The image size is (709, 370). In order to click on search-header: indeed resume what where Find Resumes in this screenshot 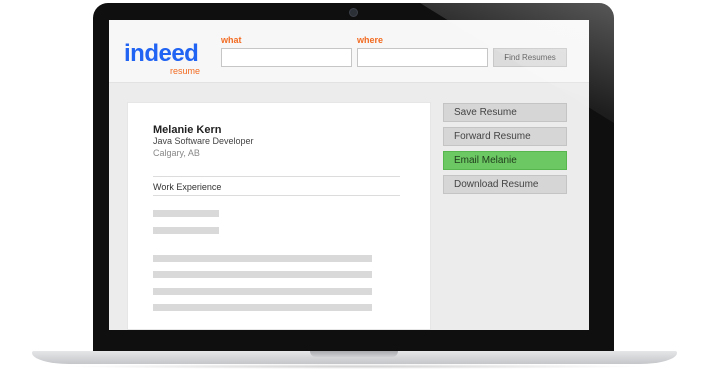, I will do `click(349, 51)`.